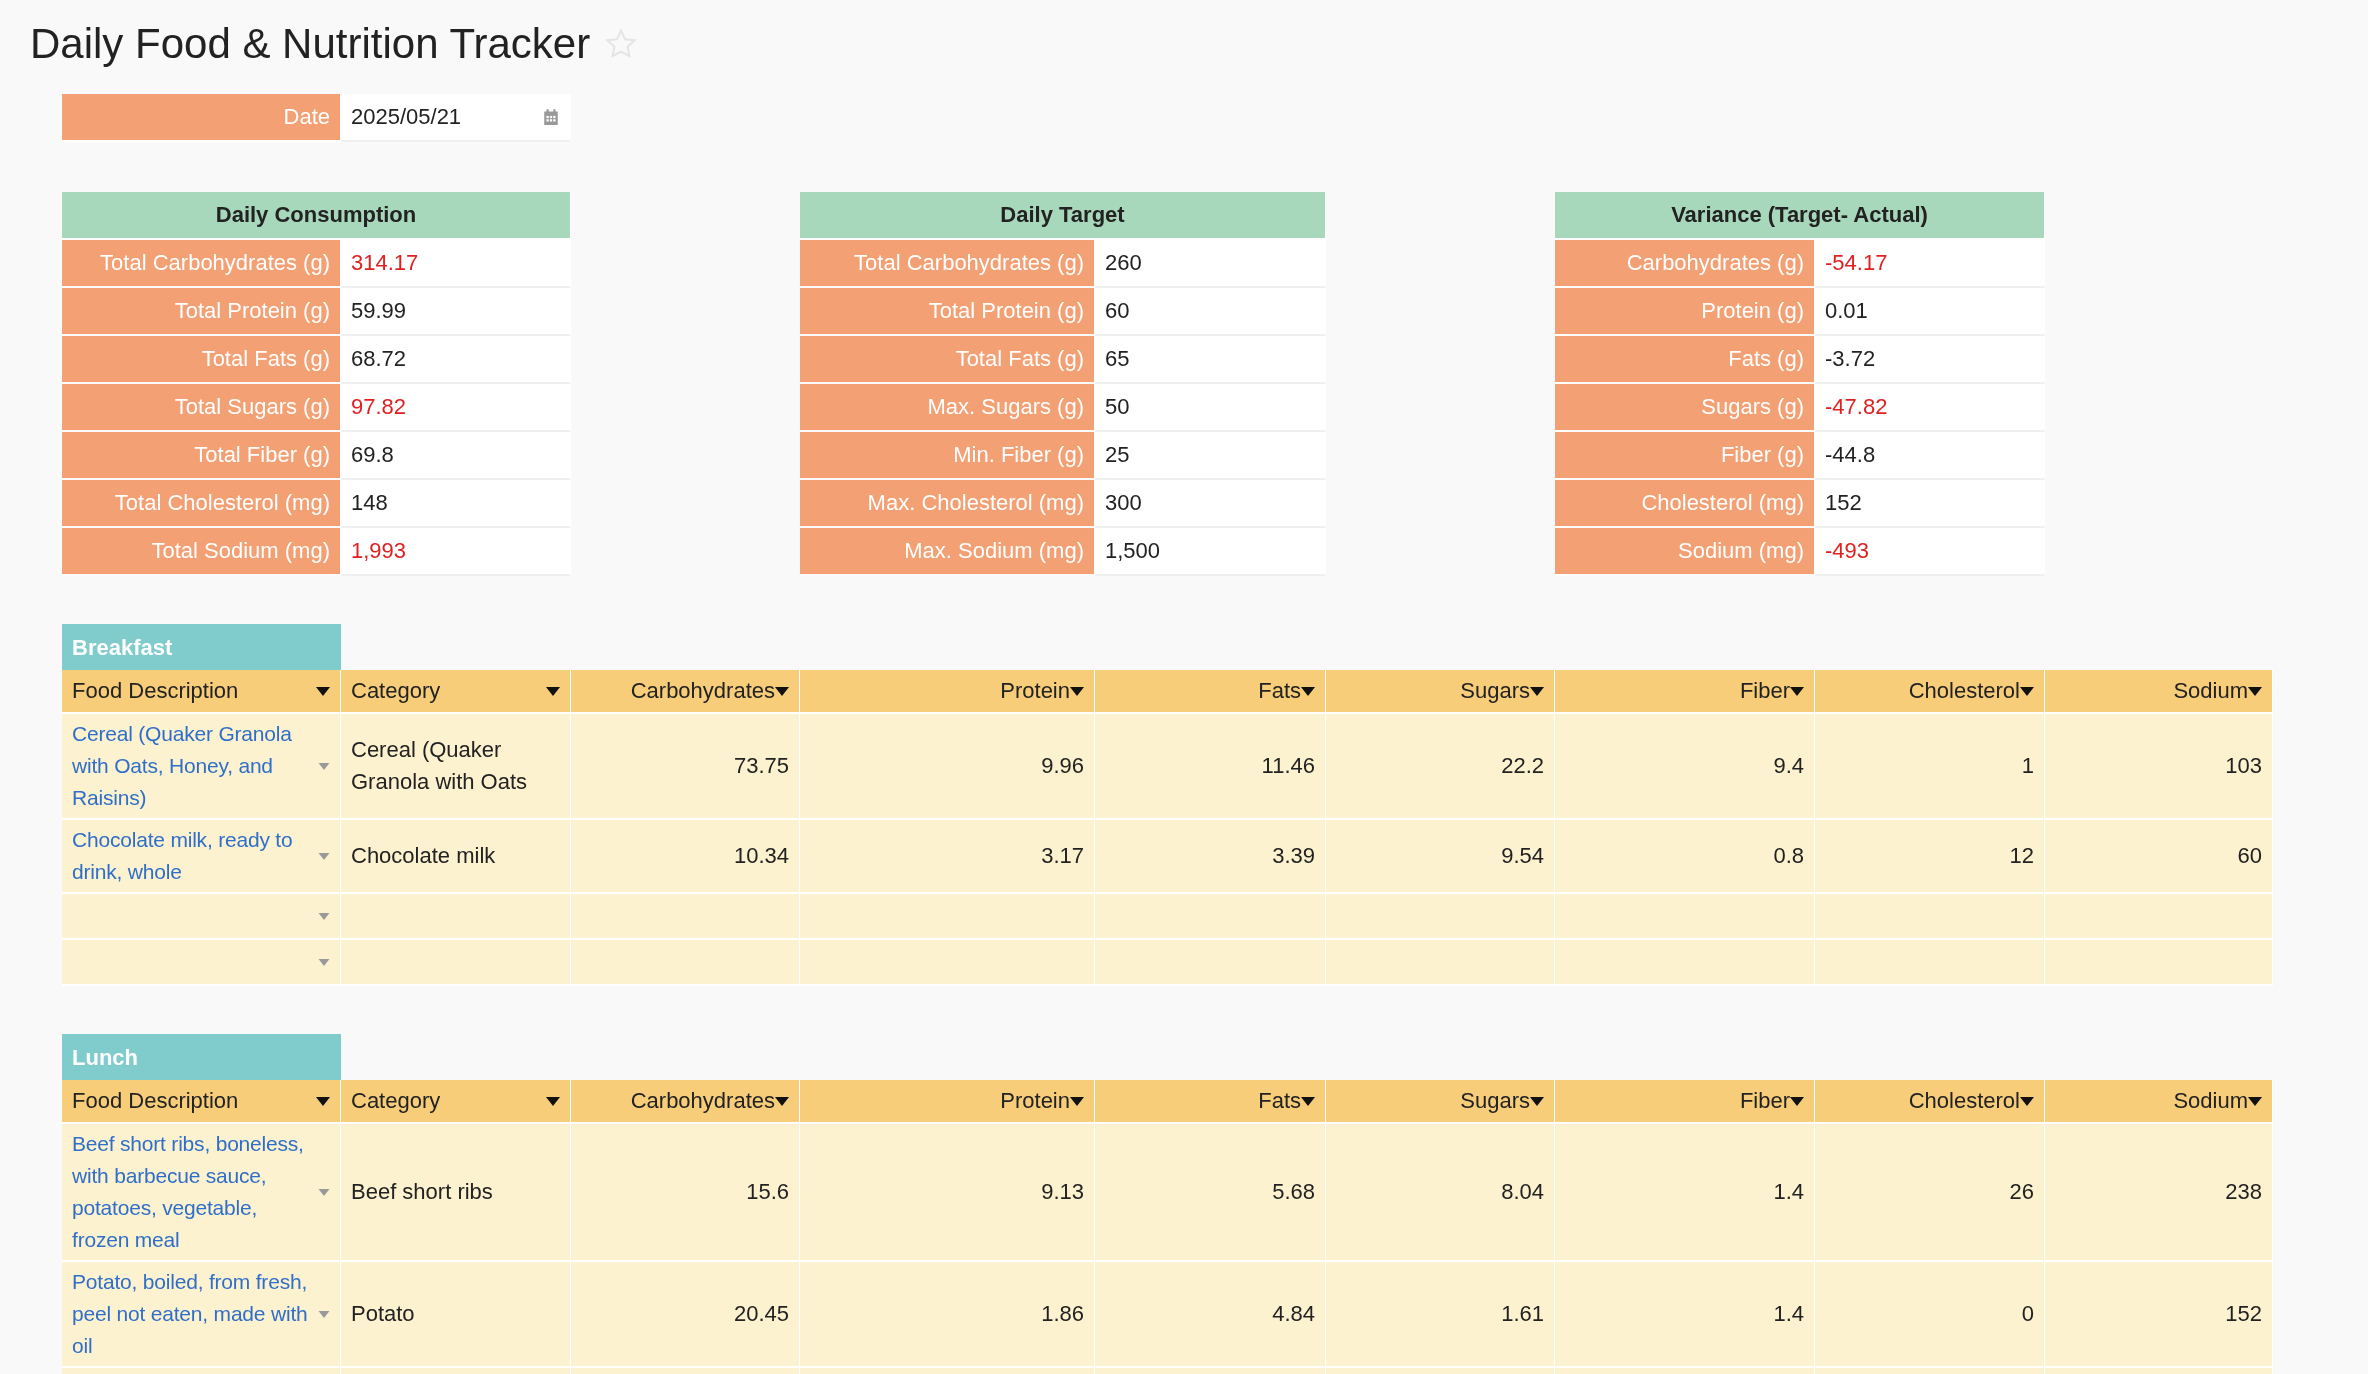  Describe the element at coordinates (947, 504) in the screenshot. I see `row-label: Max. Cholesterol (mg)` at that location.